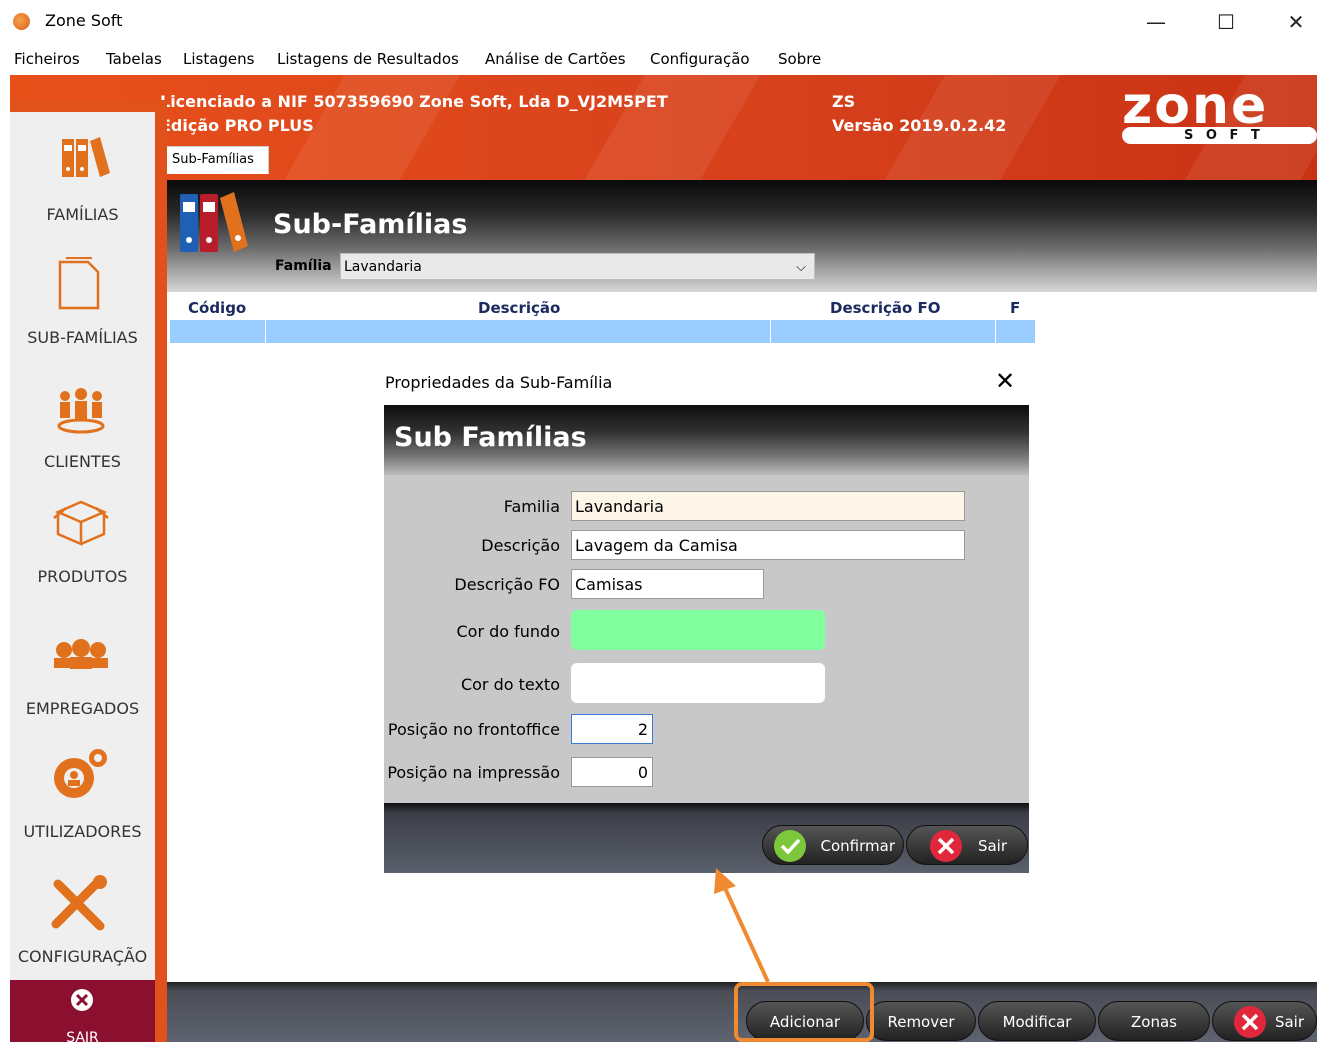 The height and width of the screenshot is (1046, 1317). What do you see at coordinates (217, 308) in the screenshot?
I see `column-codigo: Código` at bounding box center [217, 308].